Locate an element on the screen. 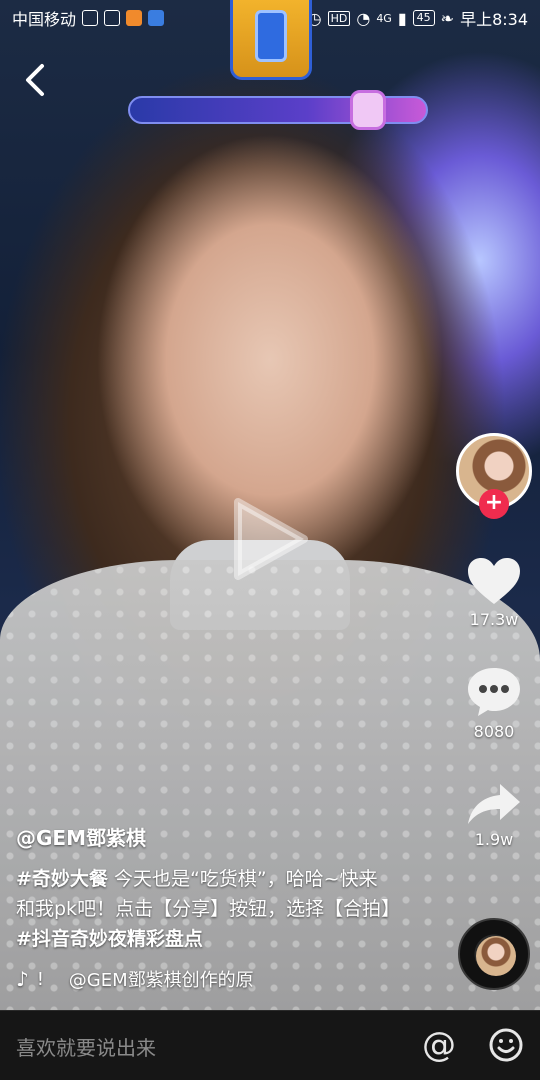  video-sticker-badge is located at coordinates (271, 40).